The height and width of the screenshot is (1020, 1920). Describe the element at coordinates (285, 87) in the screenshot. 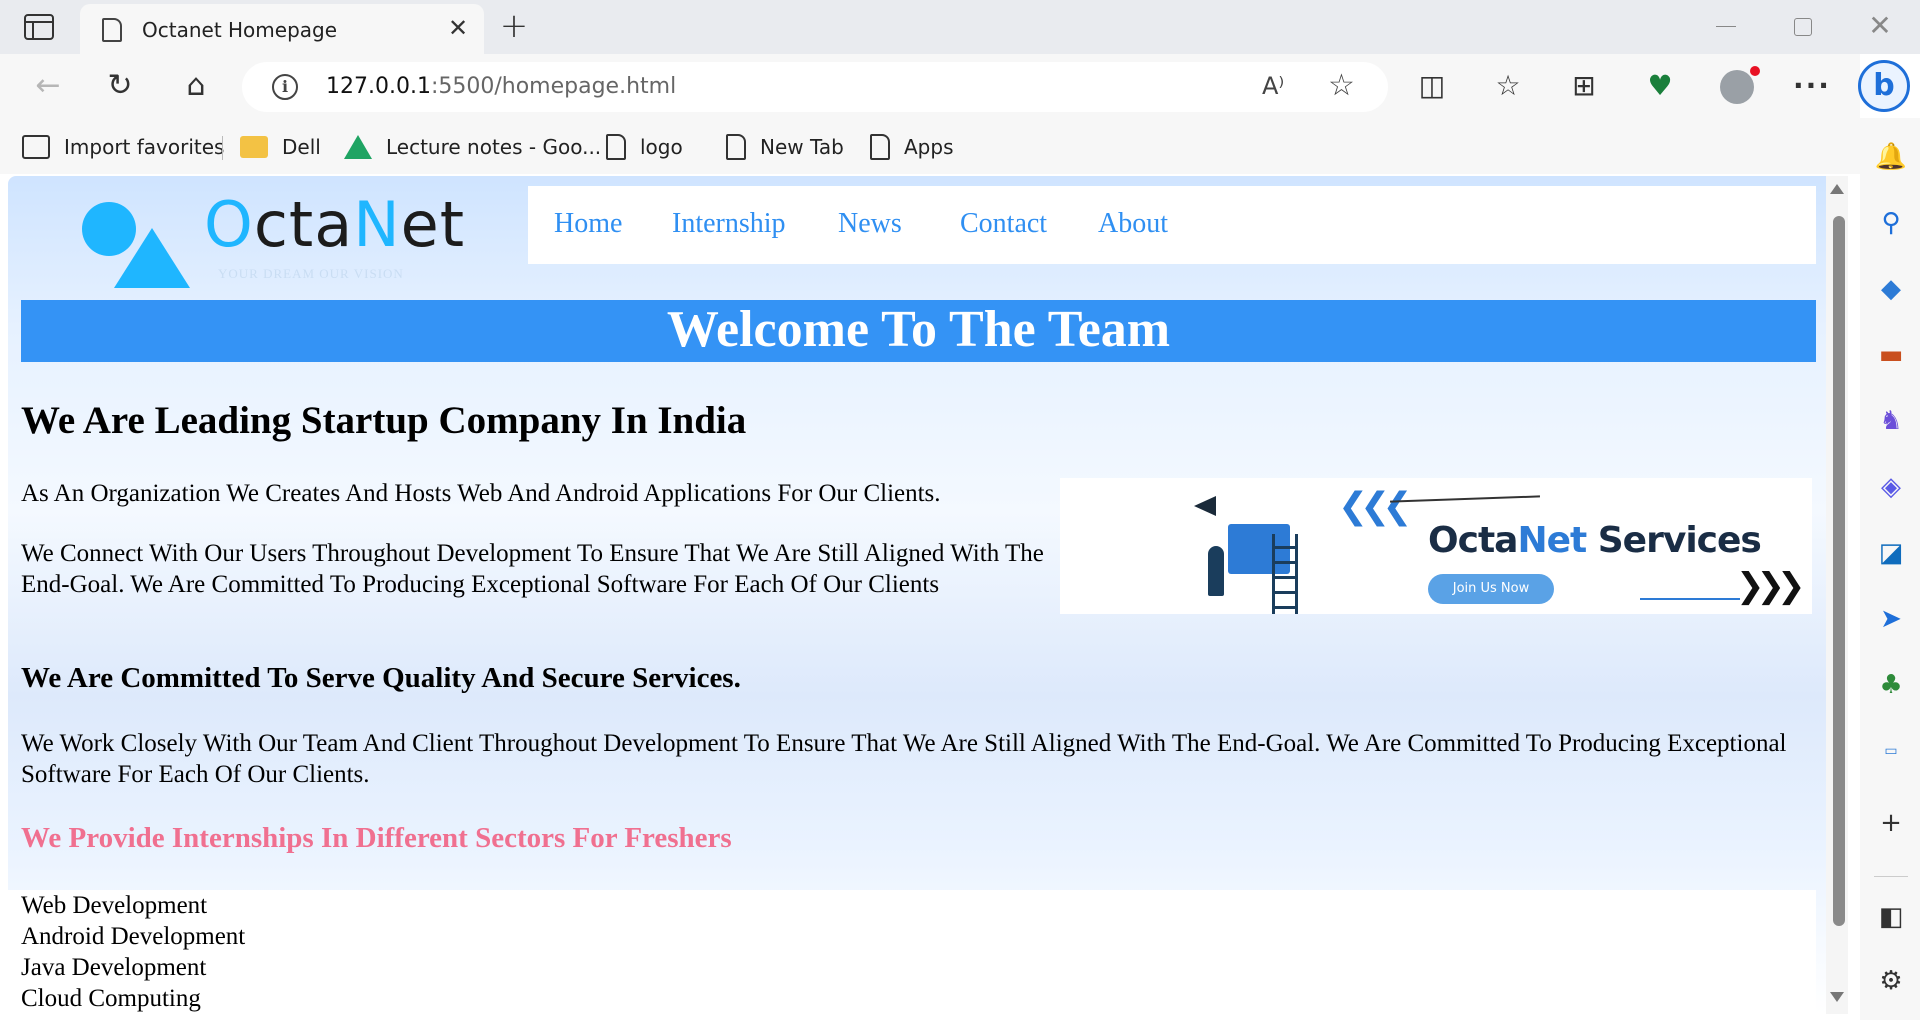

I see `site-info-icon: i` at that location.